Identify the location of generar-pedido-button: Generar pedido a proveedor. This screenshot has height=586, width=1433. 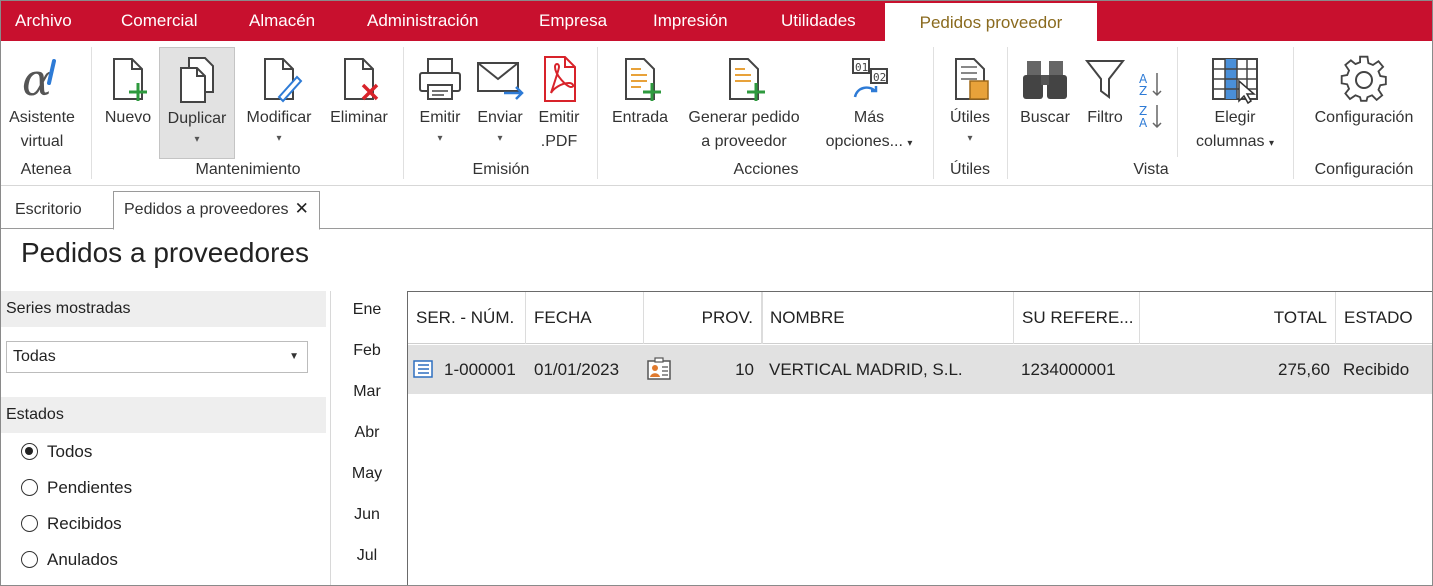
(744, 103).